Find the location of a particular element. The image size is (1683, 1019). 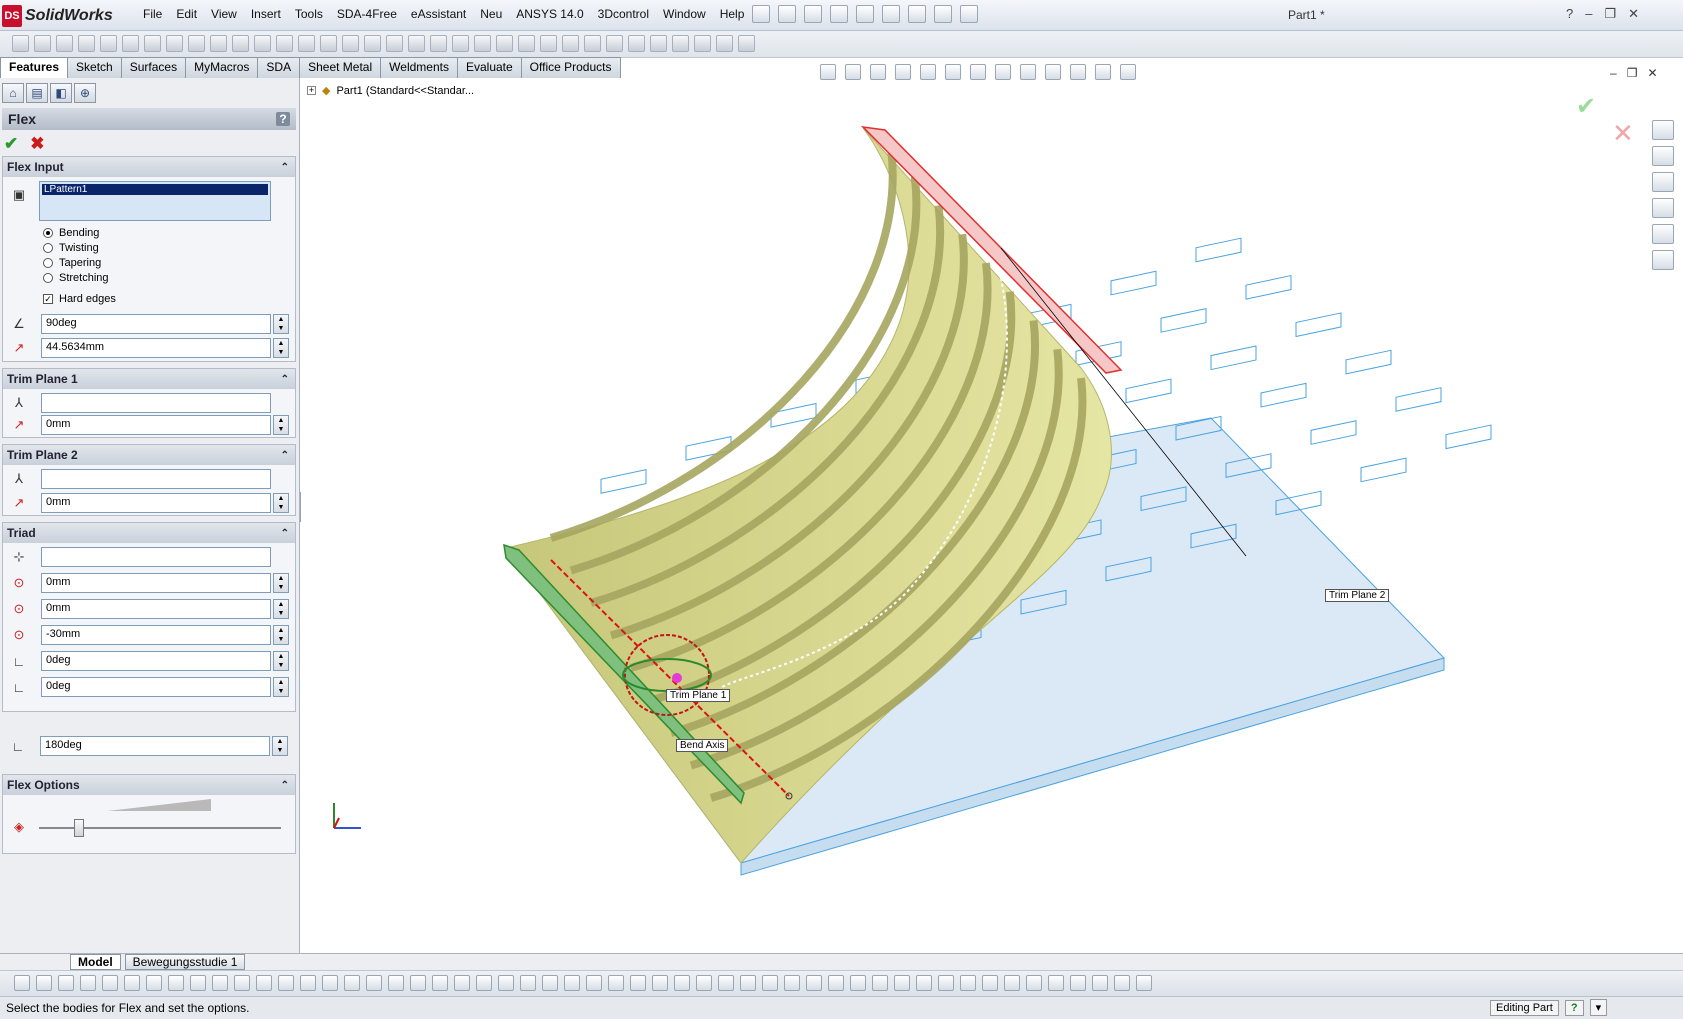

cancel-x-icon: ✖ is located at coordinates (37, 144).